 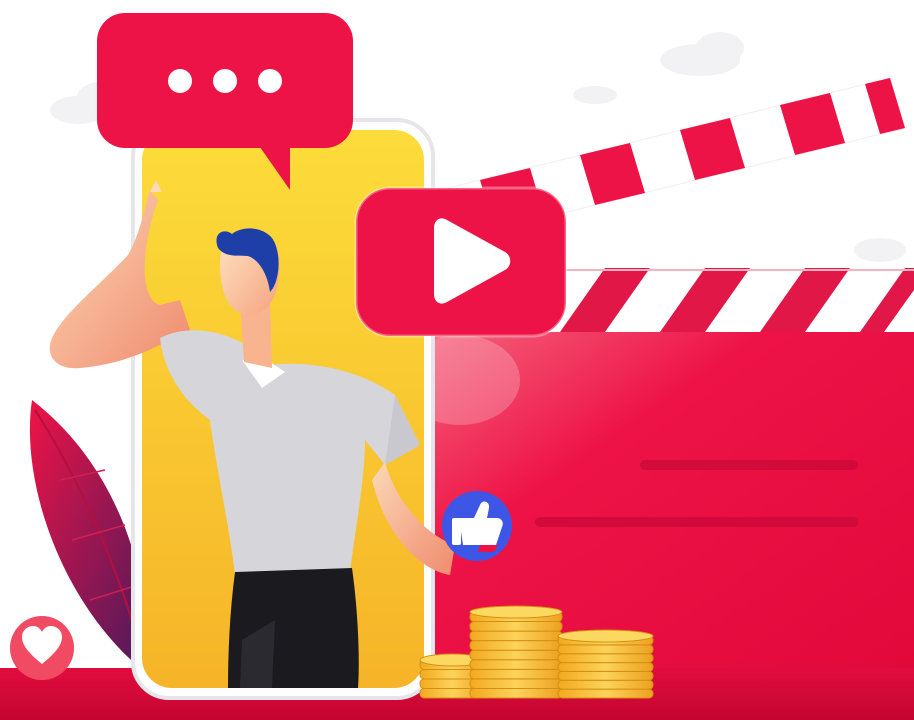 I want to click on heart-icon, so click(x=42, y=648).